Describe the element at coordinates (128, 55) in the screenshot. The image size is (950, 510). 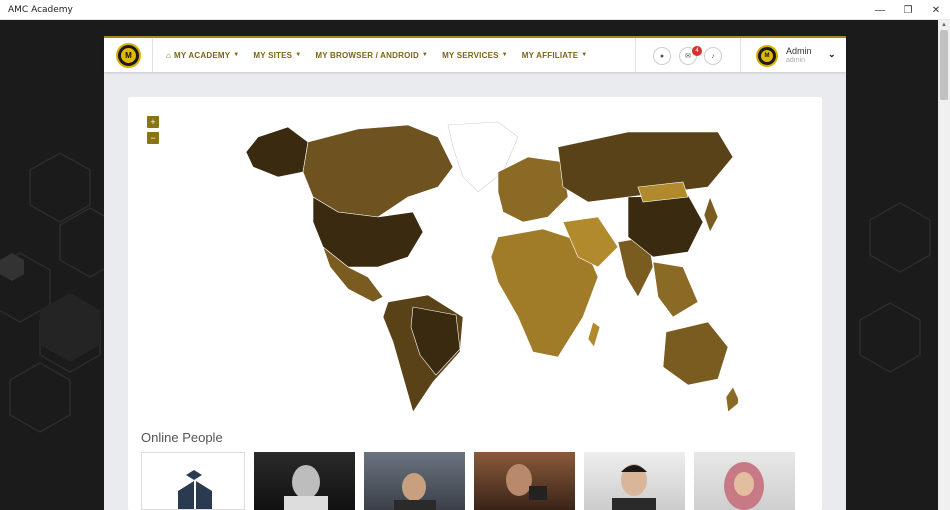
I see `academy-logo: M` at that location.